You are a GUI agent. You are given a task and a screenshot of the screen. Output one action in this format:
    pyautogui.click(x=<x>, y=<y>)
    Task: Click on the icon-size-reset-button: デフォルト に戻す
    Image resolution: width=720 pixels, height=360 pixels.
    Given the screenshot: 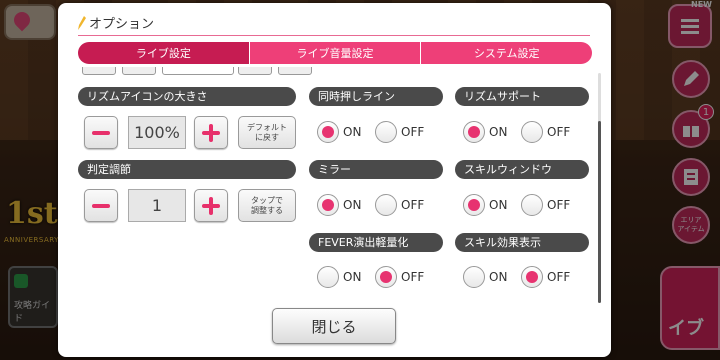 What is the action you would take?
    pyautogui.click(x=267, y=132)
    